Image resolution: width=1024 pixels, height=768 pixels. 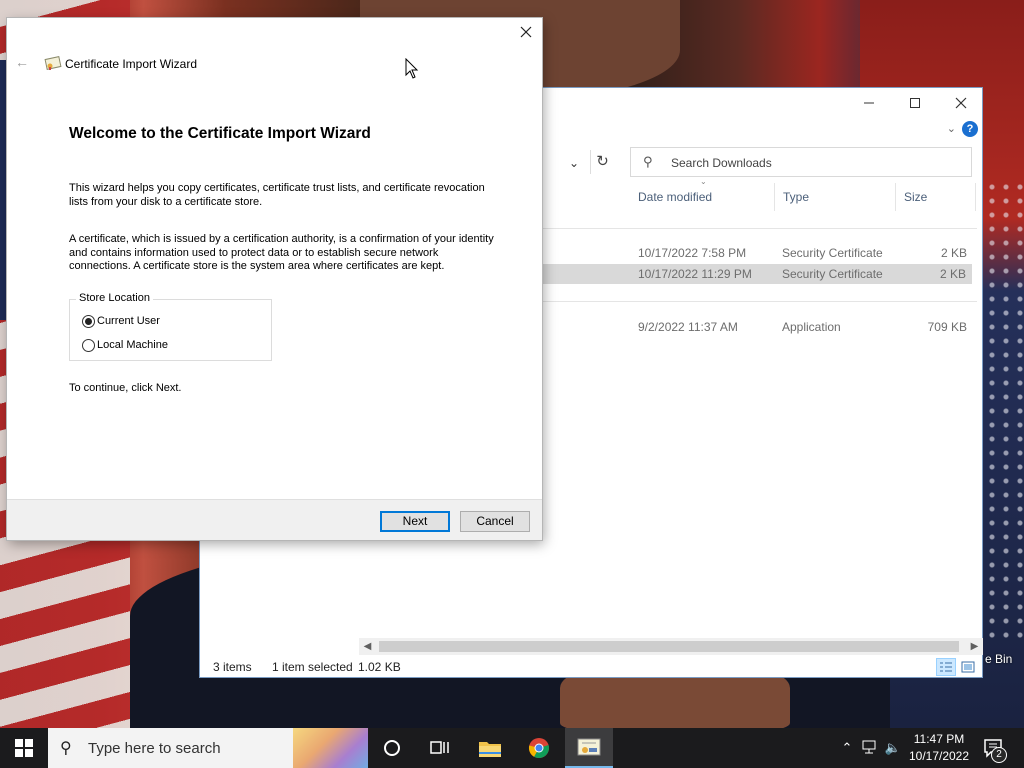 I want to click on task-view-button, so click(x=440, y=748).